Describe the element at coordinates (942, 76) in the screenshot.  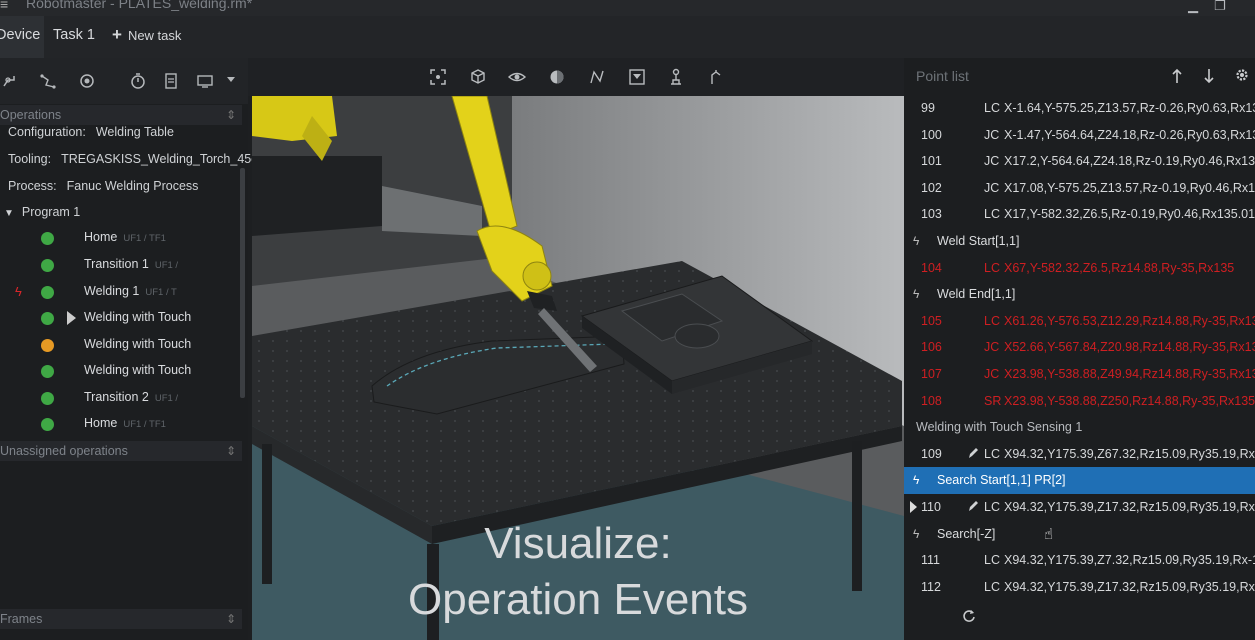
I see `point-list-title: Point list` at that location.